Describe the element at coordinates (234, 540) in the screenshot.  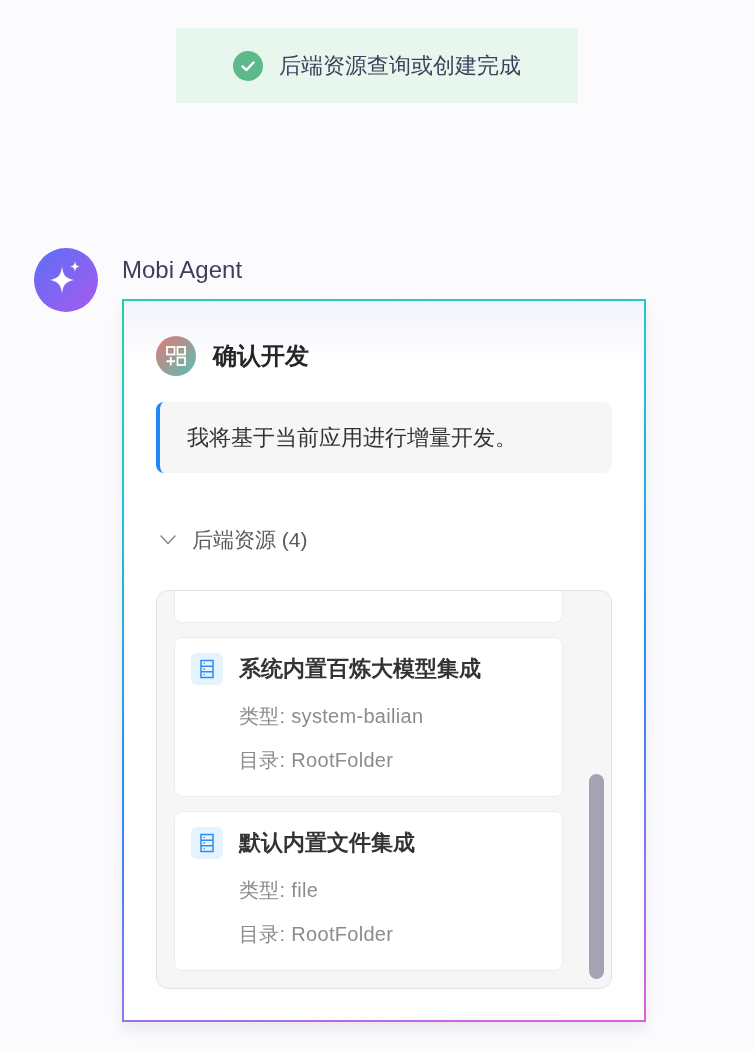
I see `section-toggle: 后端资源 (4)` at that location.